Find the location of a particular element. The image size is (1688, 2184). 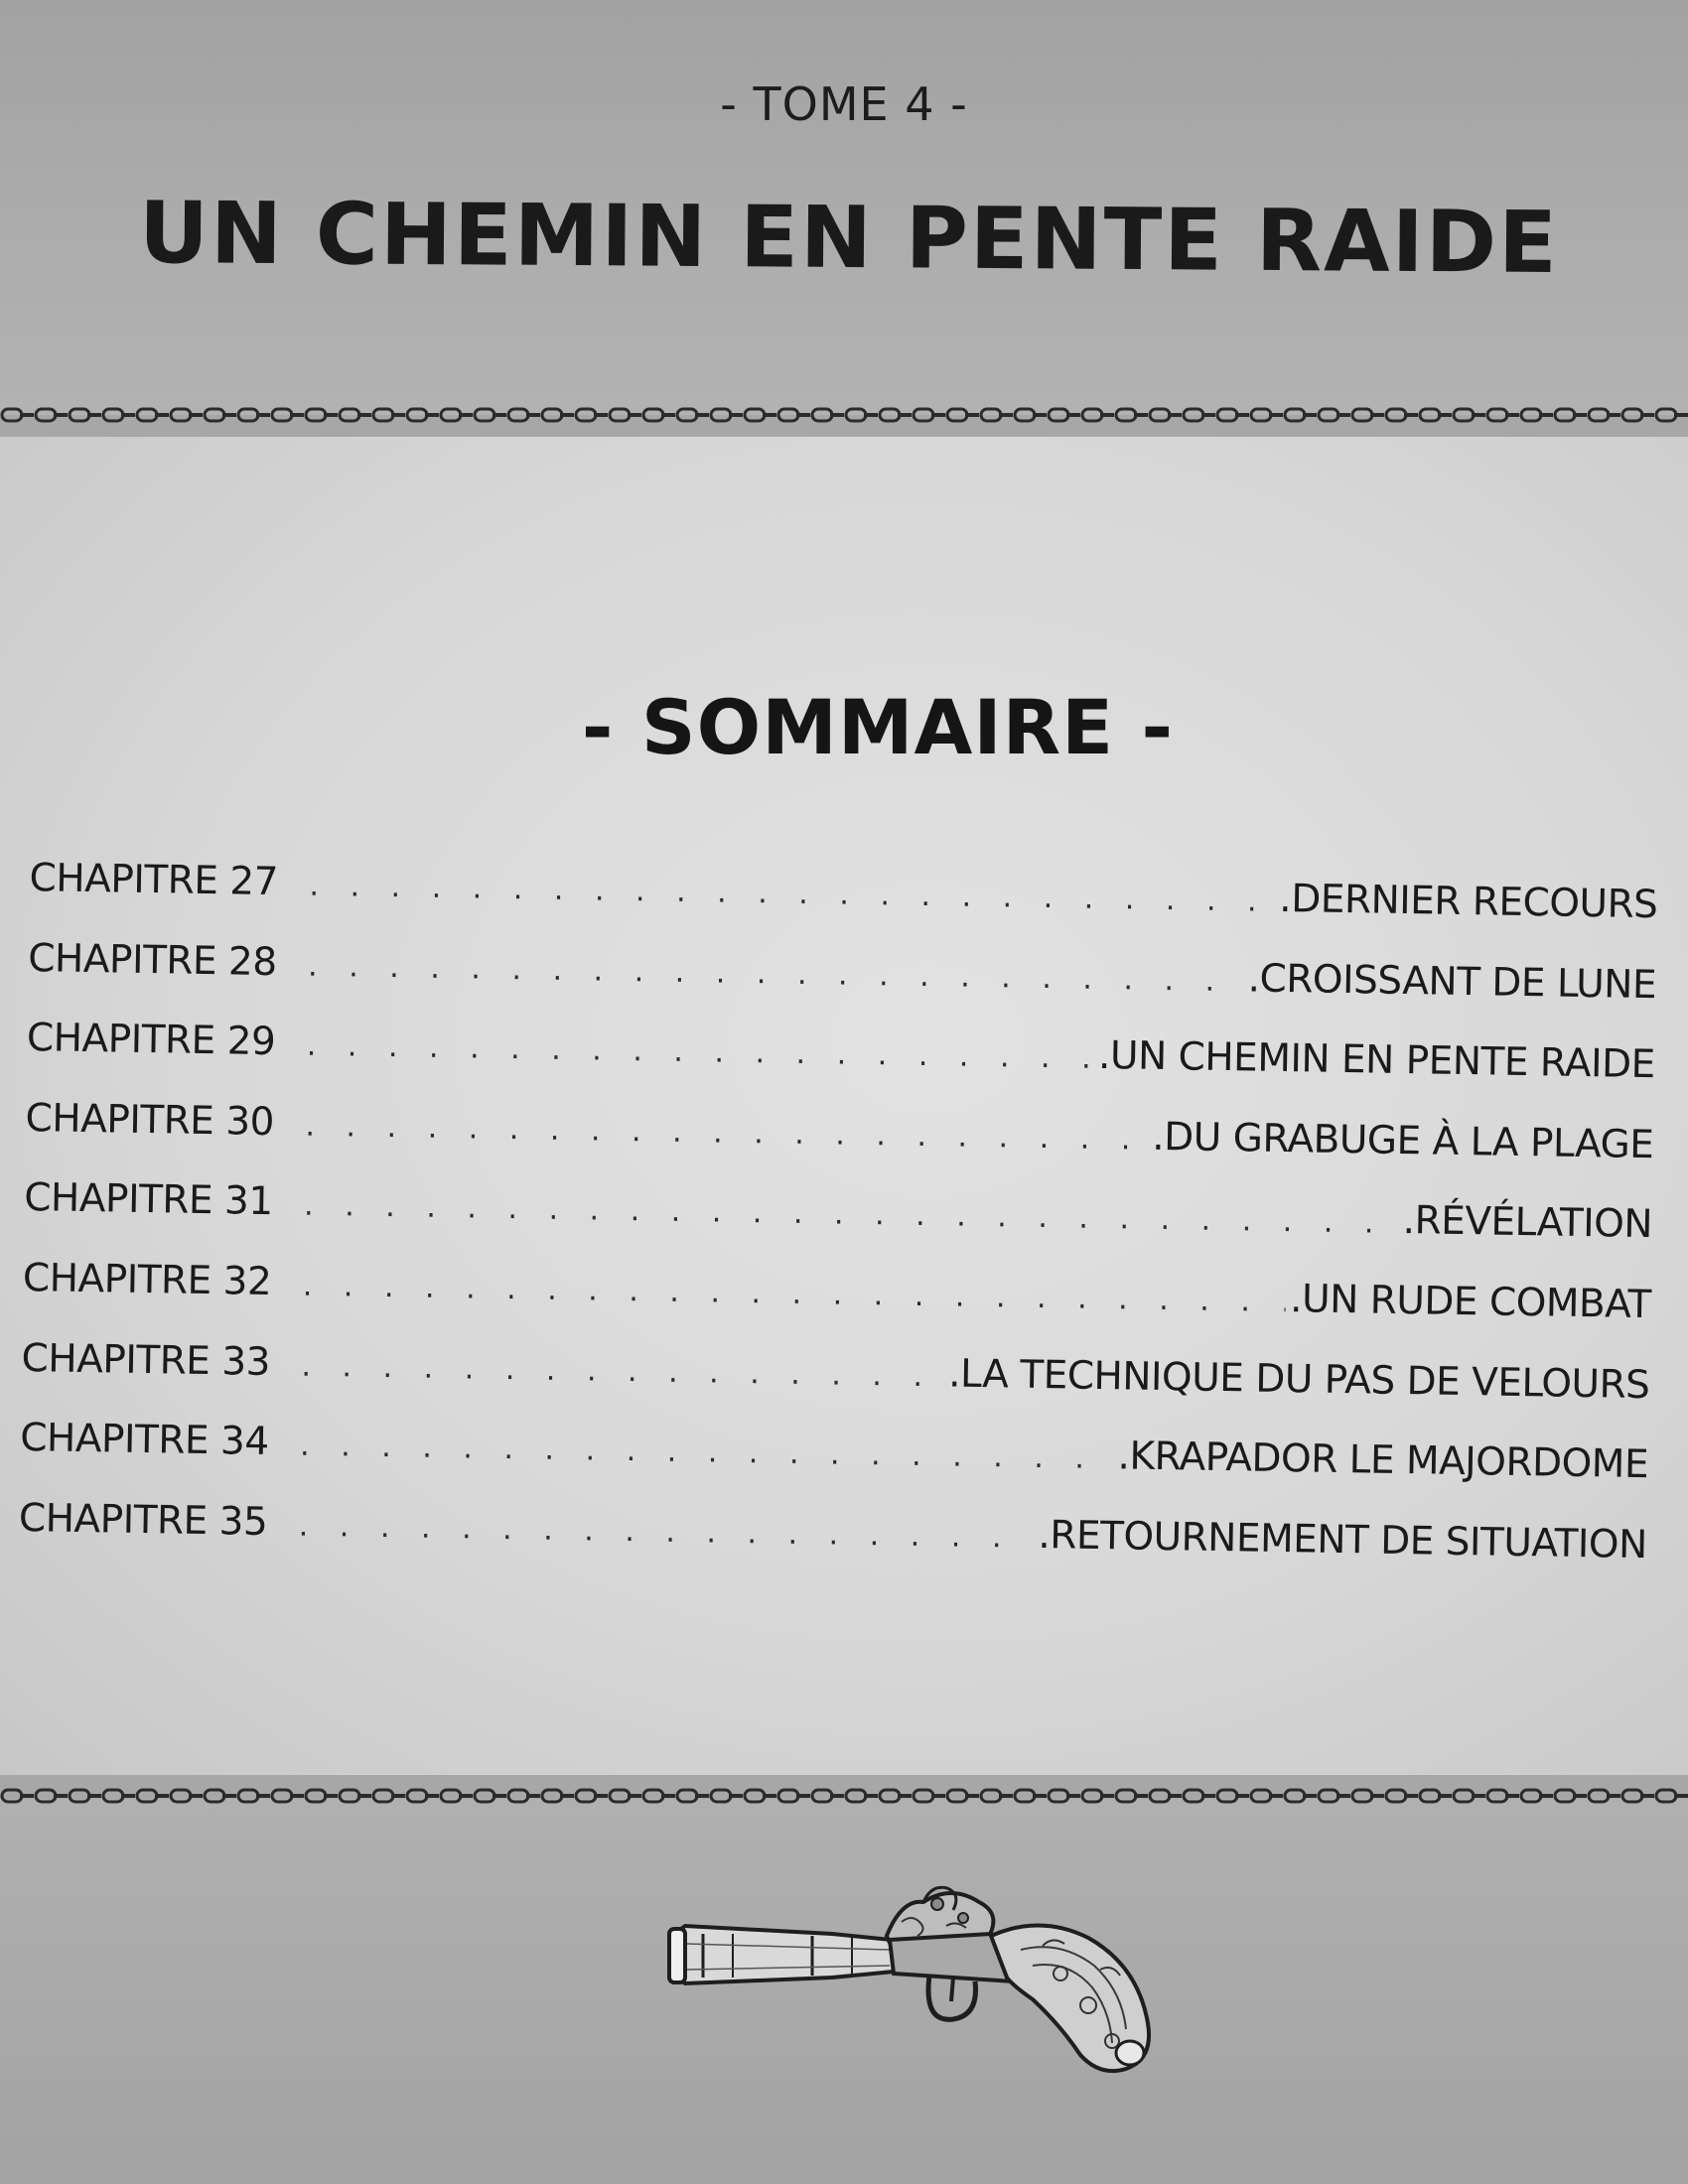

chapter-title: .KRAPADOR LE MAJORDOME is located at coordinates (1383, 1460).